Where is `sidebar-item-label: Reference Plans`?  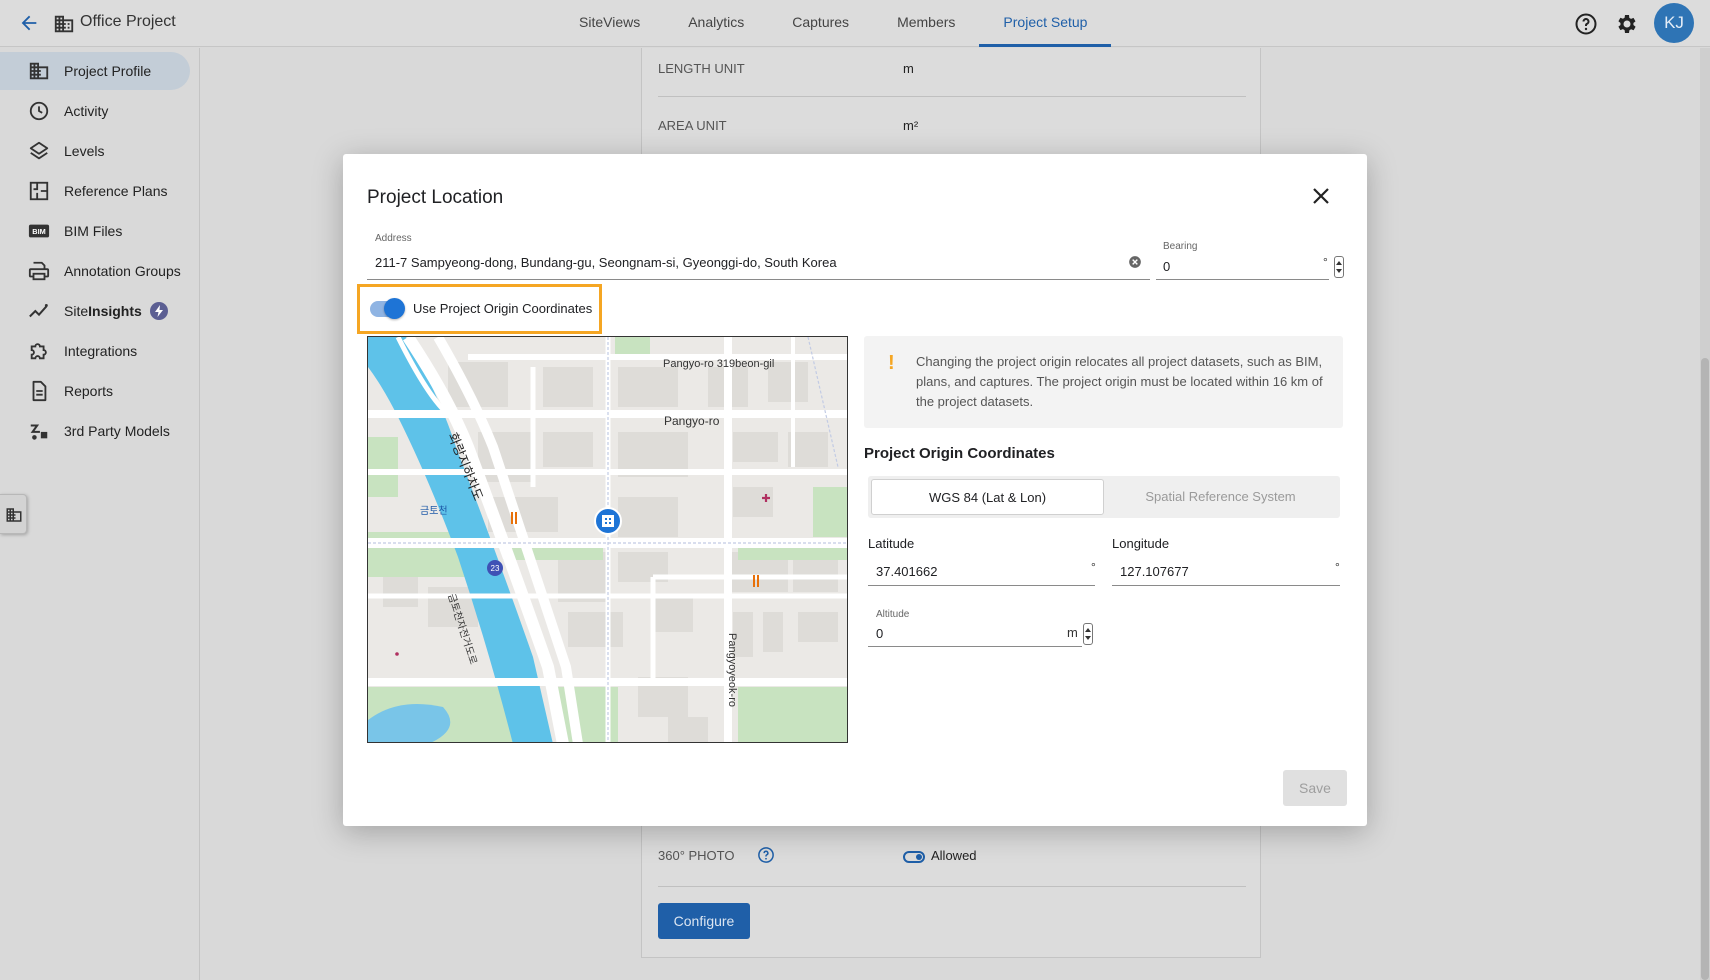
sidebar-item-label: Reference Plans is located at coordinates (116, 191).